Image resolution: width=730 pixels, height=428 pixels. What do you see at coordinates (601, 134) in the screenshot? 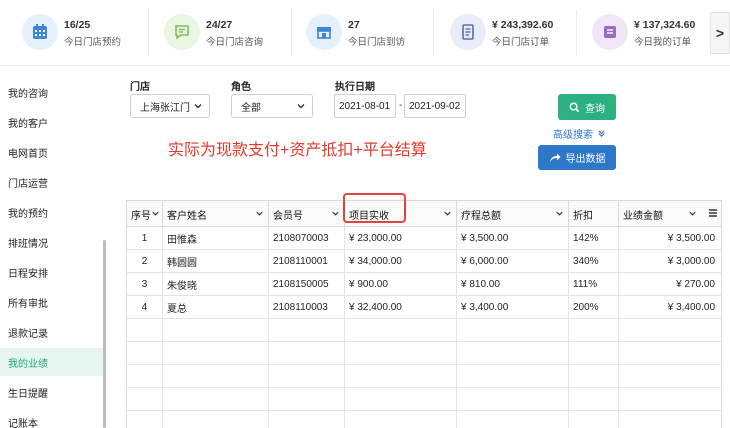
I see `double-chevron-down-icon` at bounding box center [601, 134].